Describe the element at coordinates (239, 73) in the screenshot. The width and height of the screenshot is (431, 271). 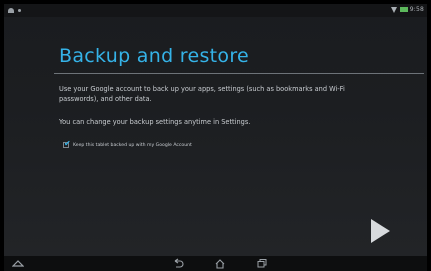
I see `title-divider` at that location.